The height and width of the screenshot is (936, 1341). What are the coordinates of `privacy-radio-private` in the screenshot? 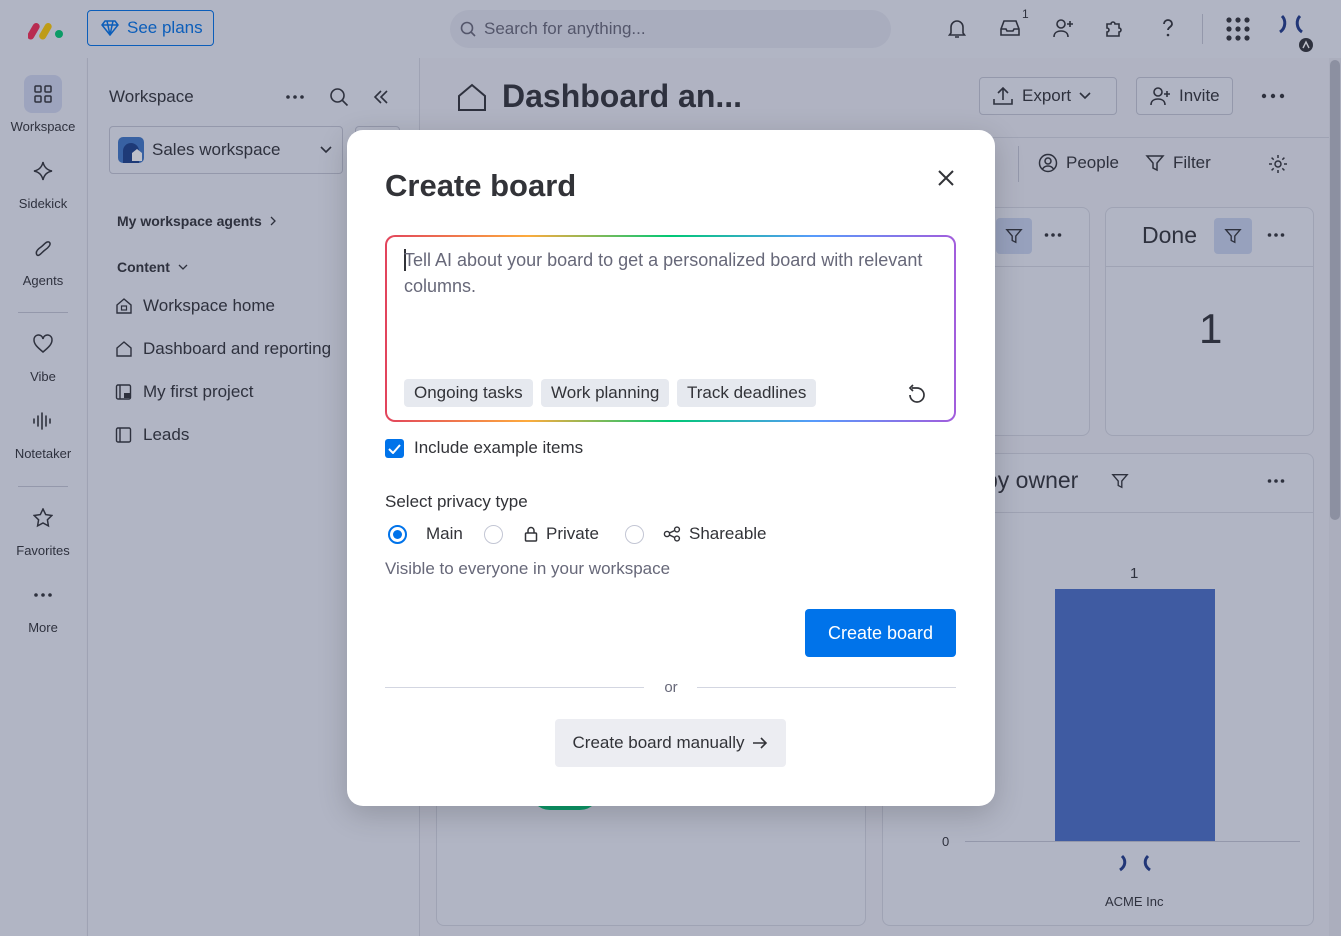 It's located at (493, 534).